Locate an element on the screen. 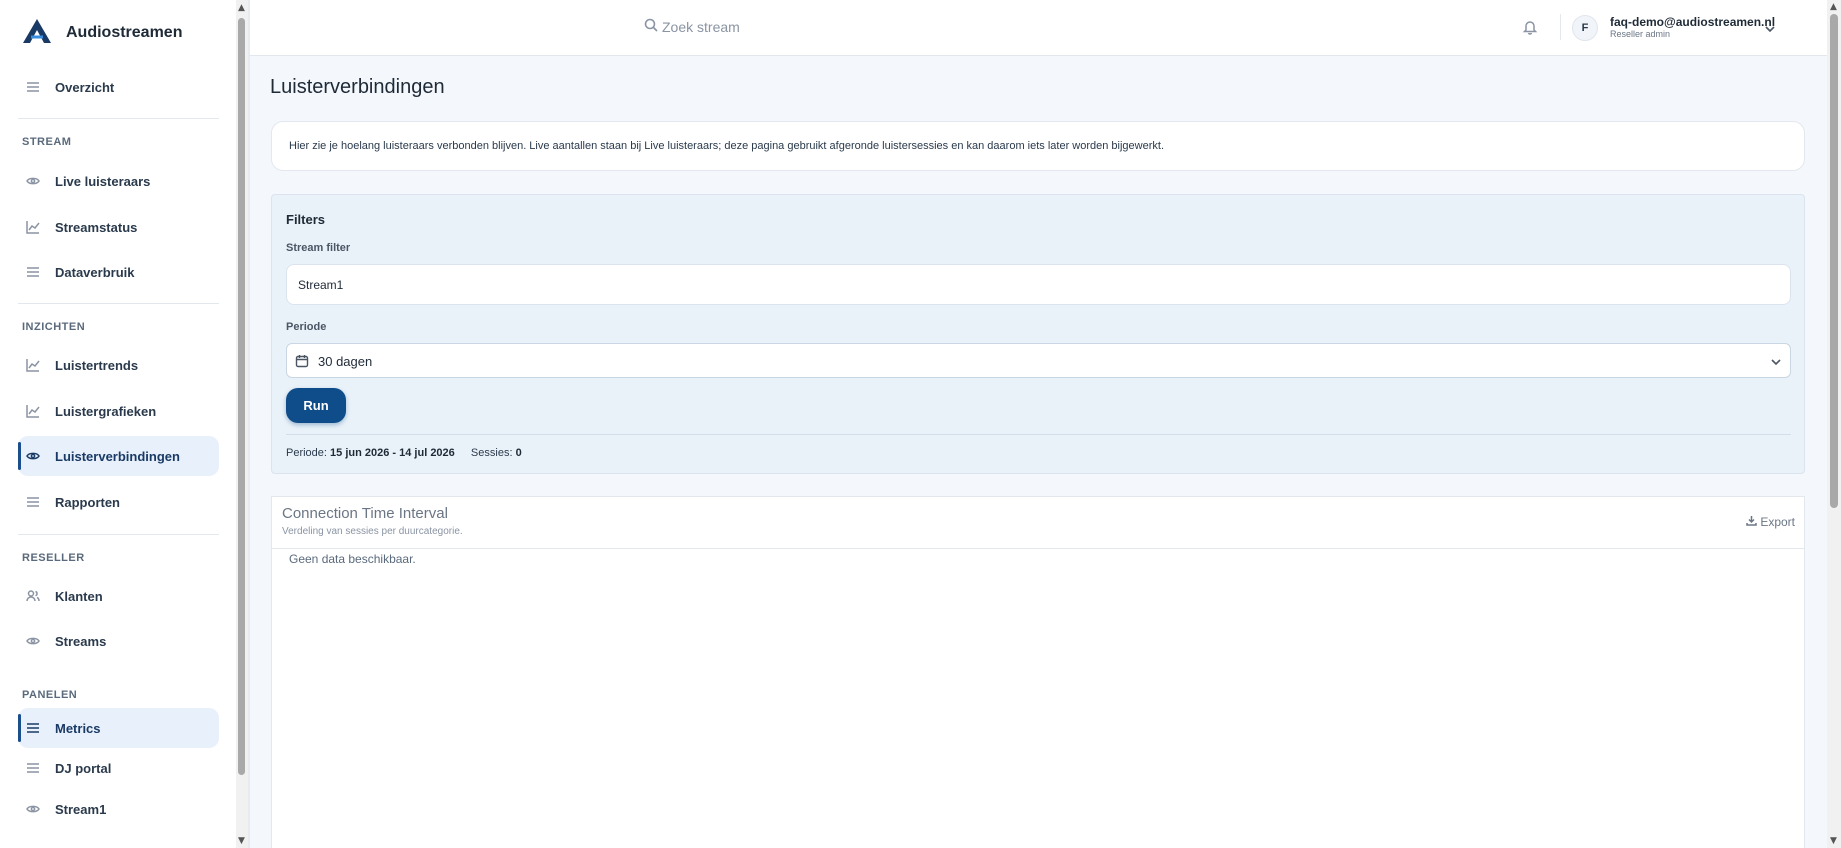 The image size is (1841, 848). empty-state-text: Geen data beschikbaar. is located at coordinates (352, 559).